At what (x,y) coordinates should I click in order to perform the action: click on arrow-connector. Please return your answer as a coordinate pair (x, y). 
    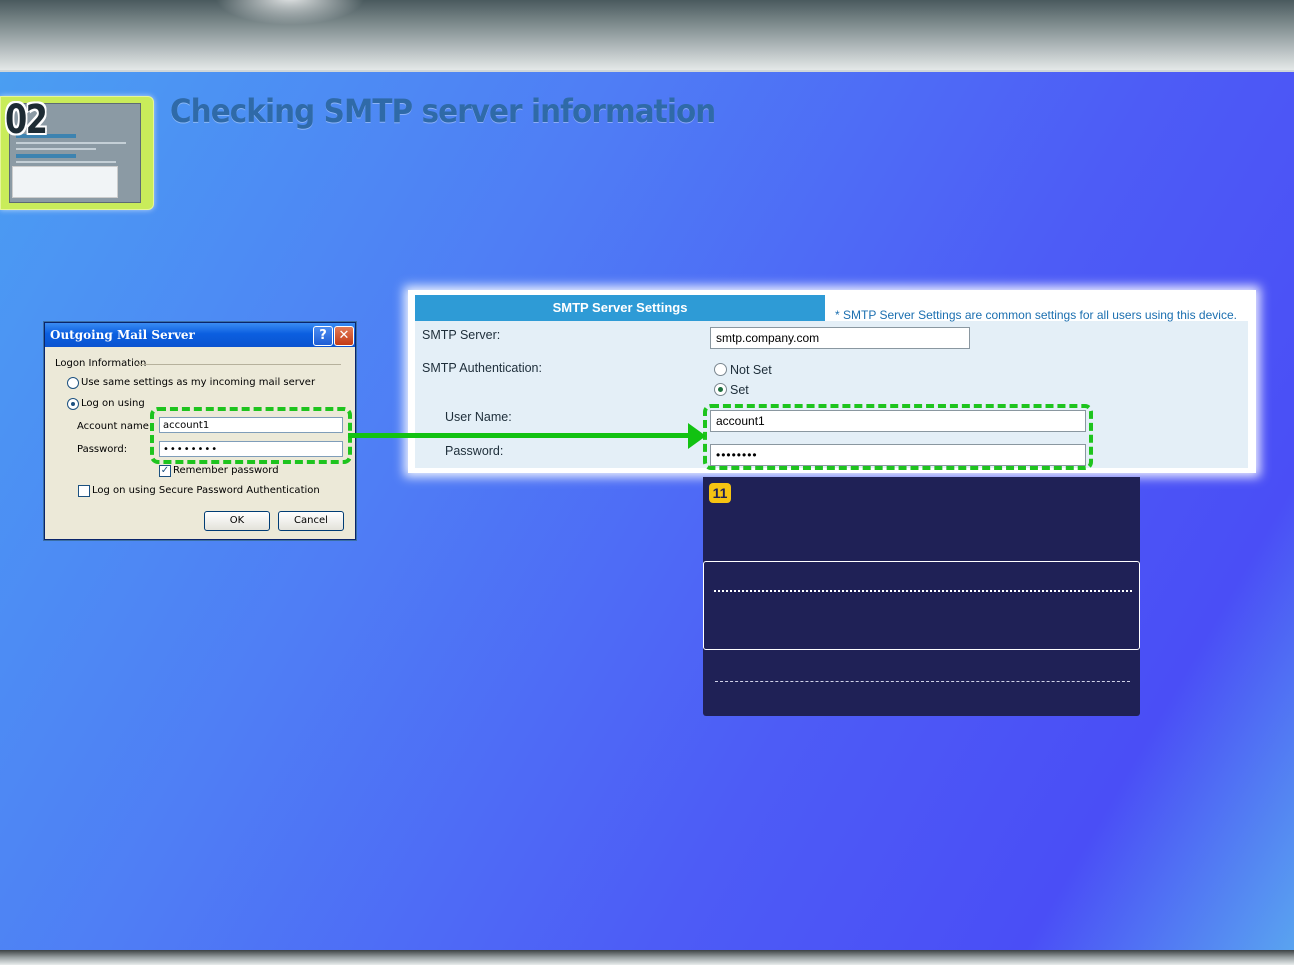
    Looking at the image, I should click on (518, 435).